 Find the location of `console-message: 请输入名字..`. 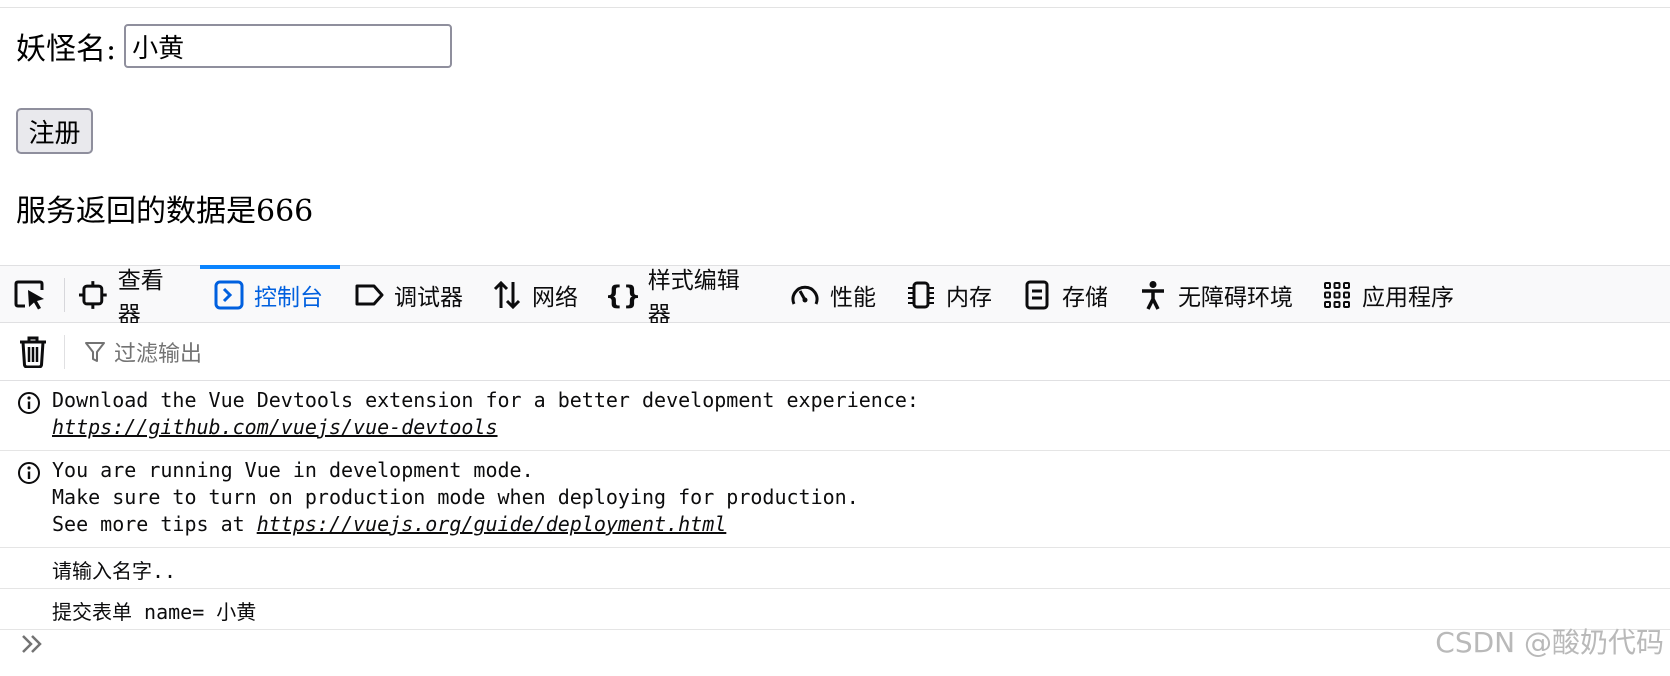

console-message: 请输入名字.. is located at coordinates (835, 568).